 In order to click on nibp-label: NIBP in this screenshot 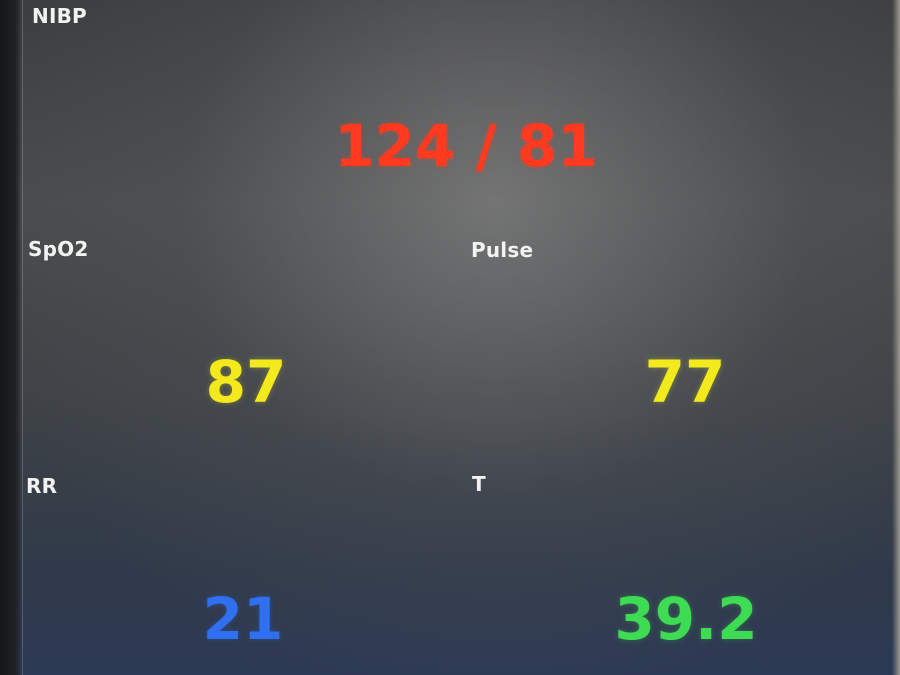, I will do `click(59, 16)`.